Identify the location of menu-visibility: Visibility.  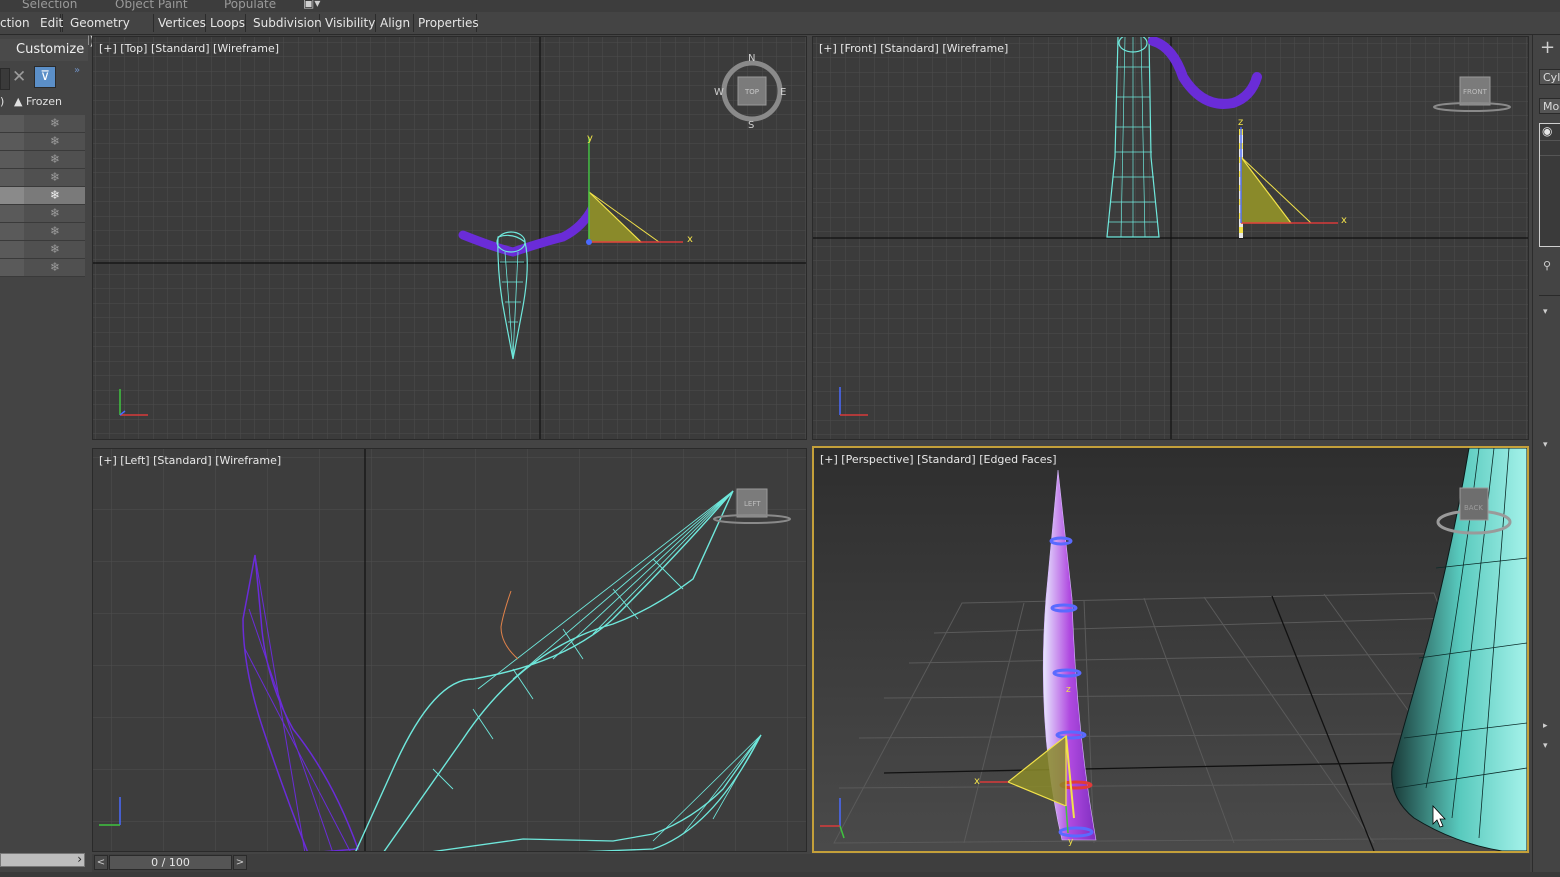
(348, 23).